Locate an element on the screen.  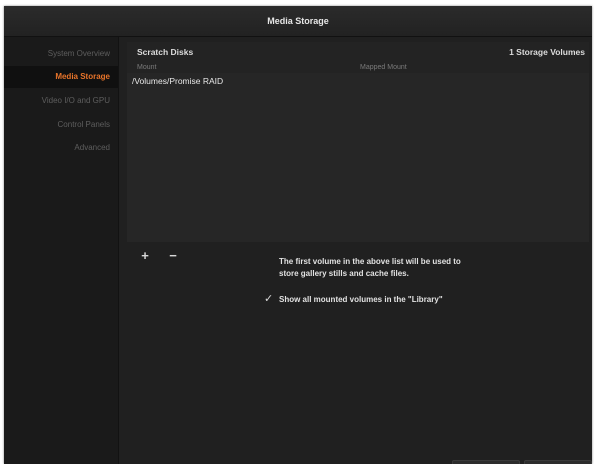
column-header-mount: Mount is located at coordinates (146, 67).